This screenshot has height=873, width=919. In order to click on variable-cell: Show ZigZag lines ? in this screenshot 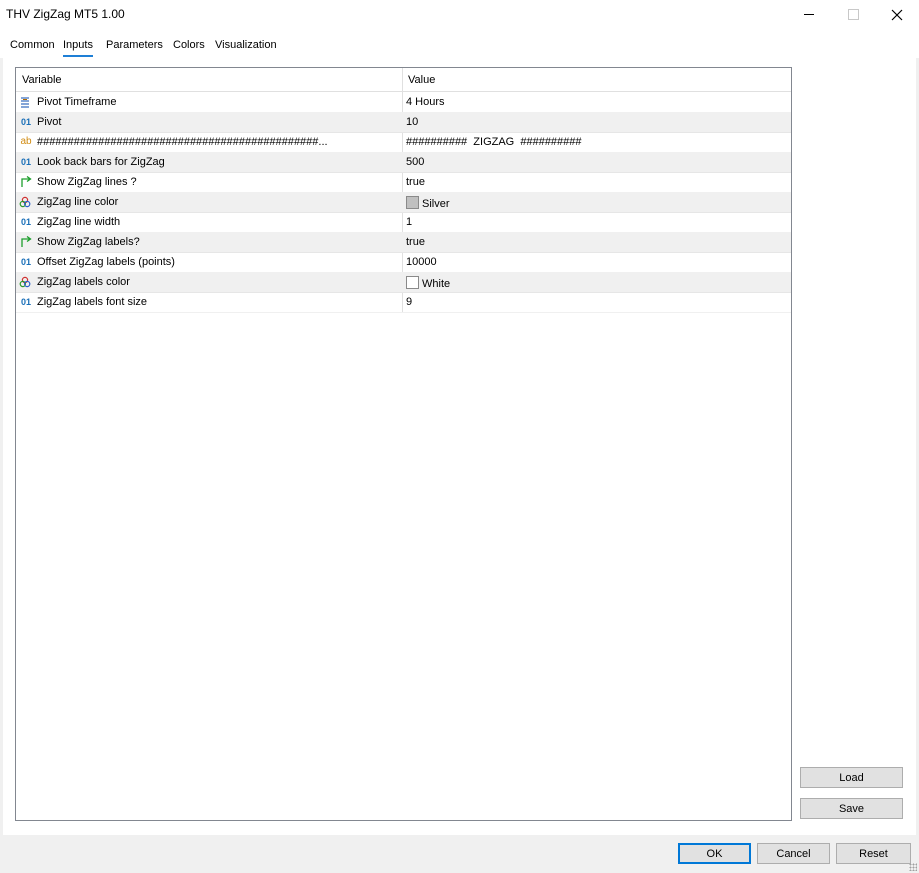, I will do `click(208, 182)`.